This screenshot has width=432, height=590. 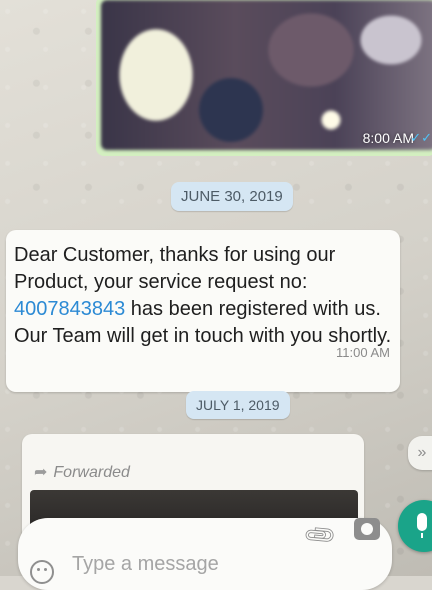 I want to click on scroll-down-chevron-icon: », so click(x=420, y=453).